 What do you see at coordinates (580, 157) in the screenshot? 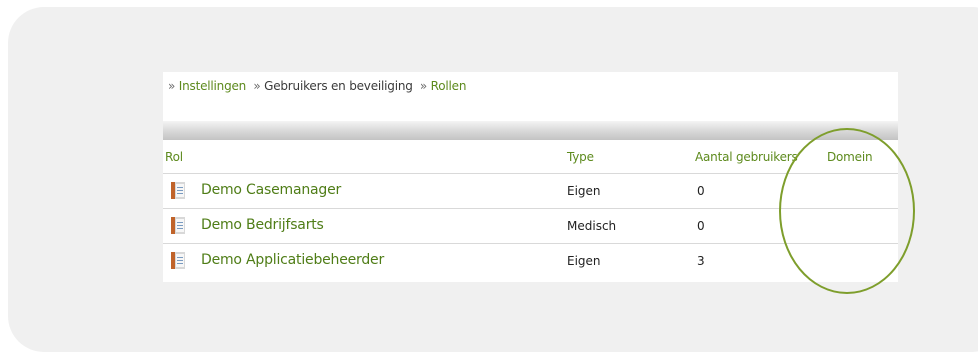
I see `column-header-type: Type` at bounding box center [580, 157].